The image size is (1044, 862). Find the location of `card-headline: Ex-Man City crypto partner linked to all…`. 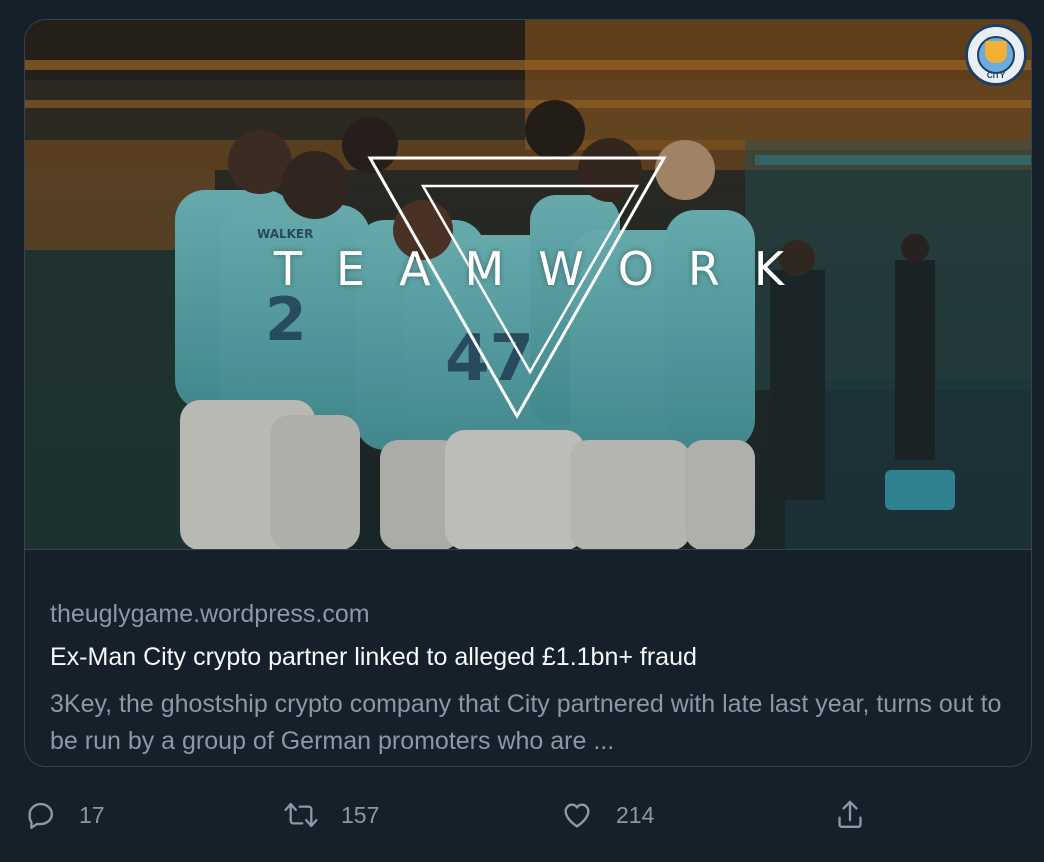

card-headline: Ex-Man City crypto partner linked to all… is located at coordinates (373, 657).